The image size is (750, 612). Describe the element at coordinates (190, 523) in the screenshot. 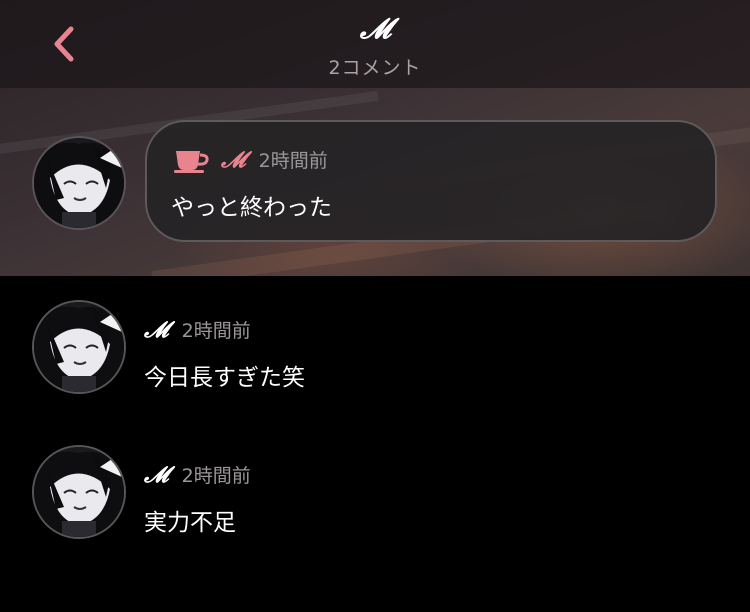

I see `comment-text: 実力不足` at that location.